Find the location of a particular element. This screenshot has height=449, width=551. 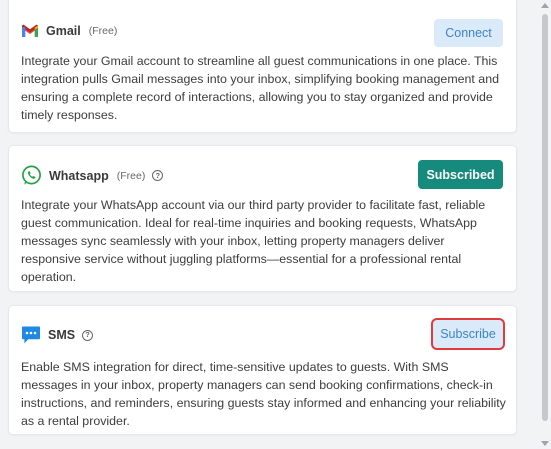

gmail-header: Gmail (Free) is located at coordinates (69, 31).